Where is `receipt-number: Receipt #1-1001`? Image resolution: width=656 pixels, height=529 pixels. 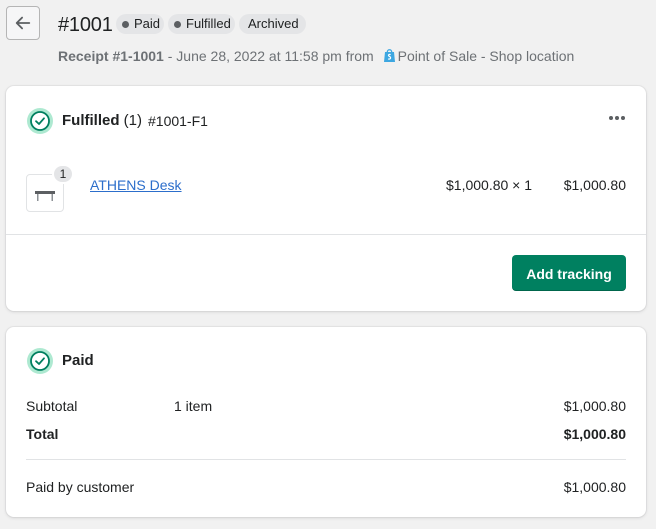 receipt-number: Receipt #1-1001 is located at coordinates (111, 56).